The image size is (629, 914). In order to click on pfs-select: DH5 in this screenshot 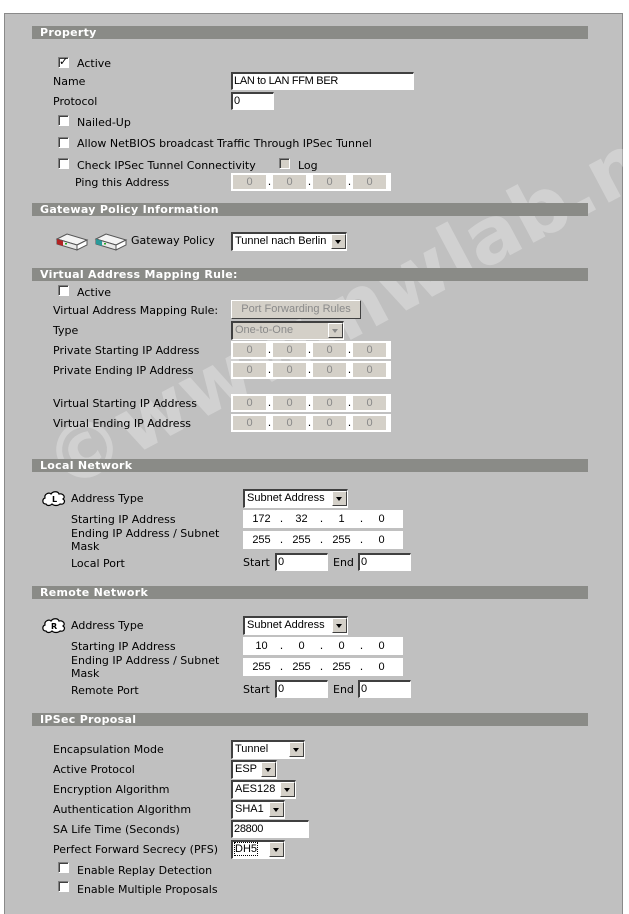, I will do `click(258, 849)`.